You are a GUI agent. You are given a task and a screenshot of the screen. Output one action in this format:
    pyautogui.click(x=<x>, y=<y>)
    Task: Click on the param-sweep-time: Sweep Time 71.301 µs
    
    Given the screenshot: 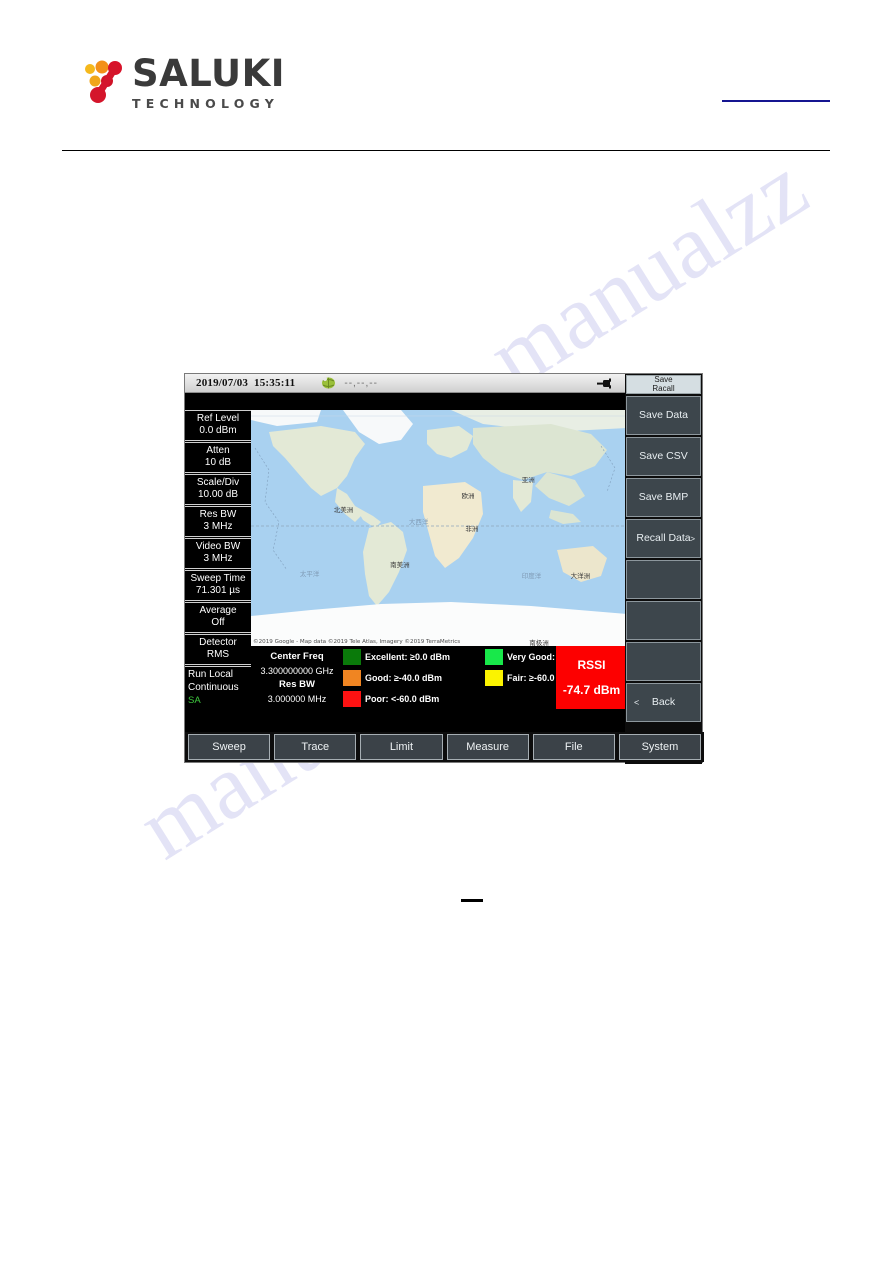 What is the action you would take?
    pyautogui.click(x=218, y=585)
    